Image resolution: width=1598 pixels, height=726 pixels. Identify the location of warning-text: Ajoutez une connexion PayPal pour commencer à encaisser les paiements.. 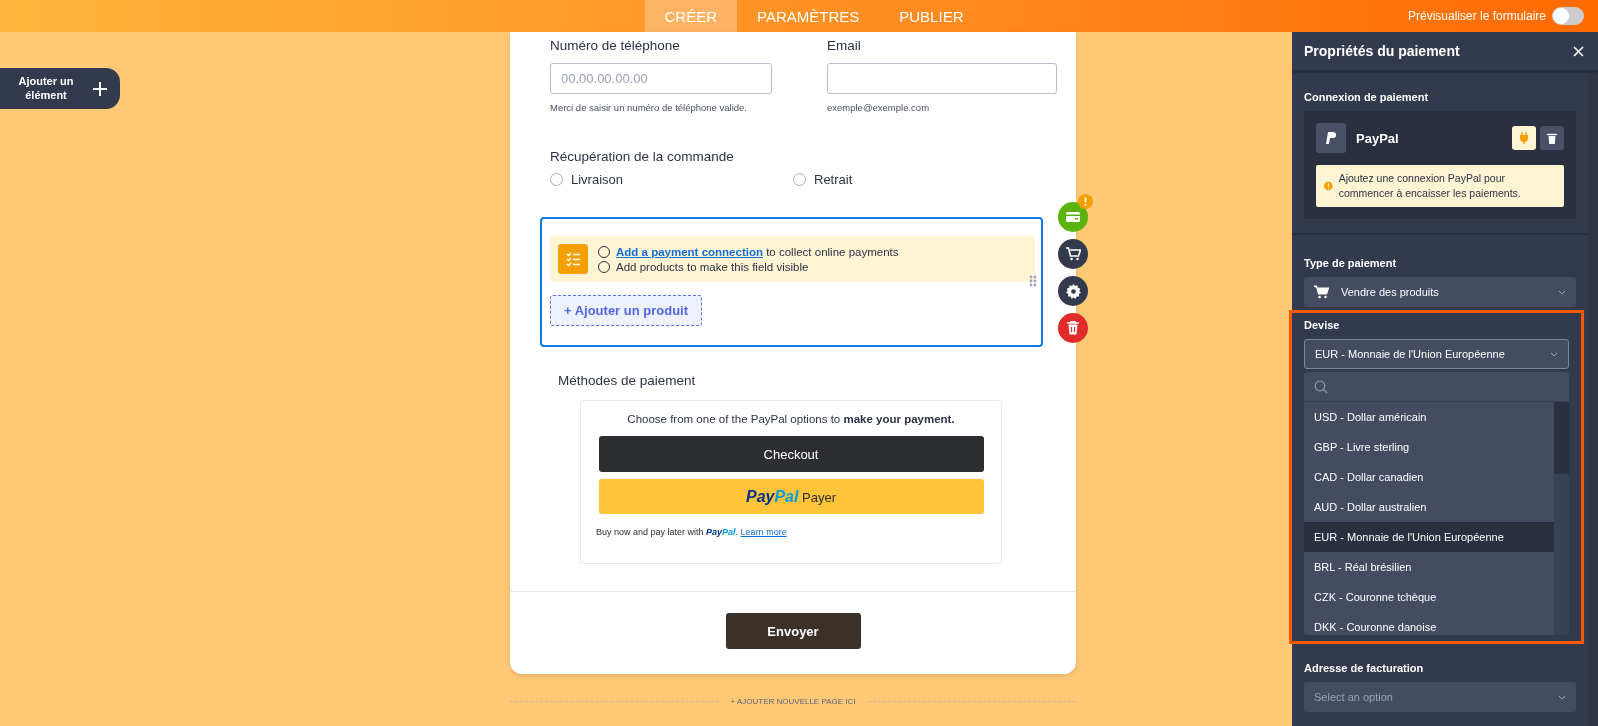
(1430, 186).